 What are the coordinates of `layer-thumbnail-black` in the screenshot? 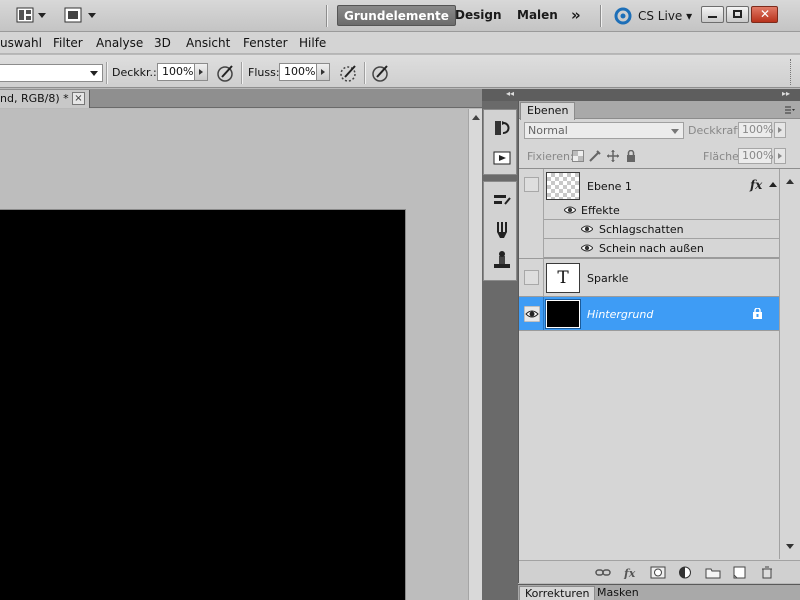 It's located at (563, 314).